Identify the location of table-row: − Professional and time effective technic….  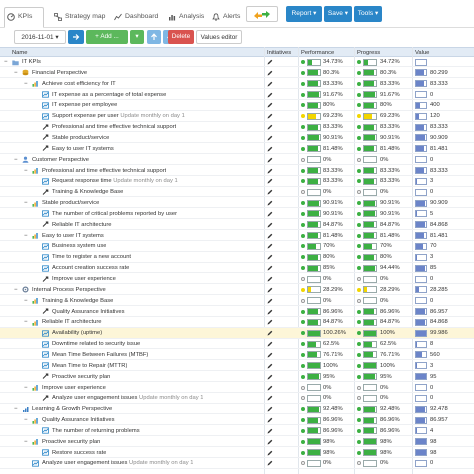
(237, 171).